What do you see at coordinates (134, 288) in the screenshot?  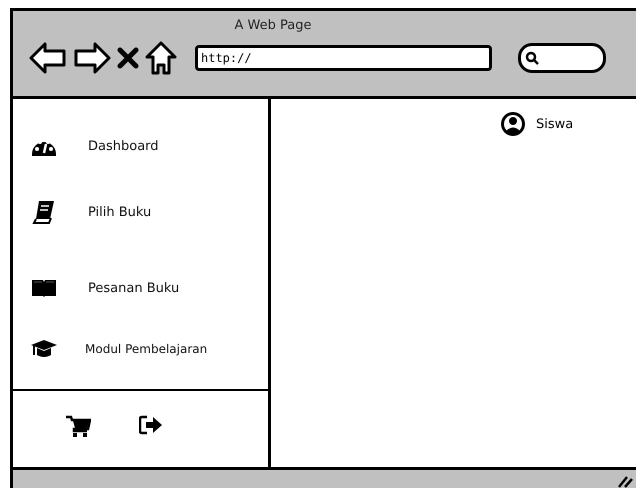 I see `sidebar-item: Pesanan Buku` at bounding box center [134, 288].